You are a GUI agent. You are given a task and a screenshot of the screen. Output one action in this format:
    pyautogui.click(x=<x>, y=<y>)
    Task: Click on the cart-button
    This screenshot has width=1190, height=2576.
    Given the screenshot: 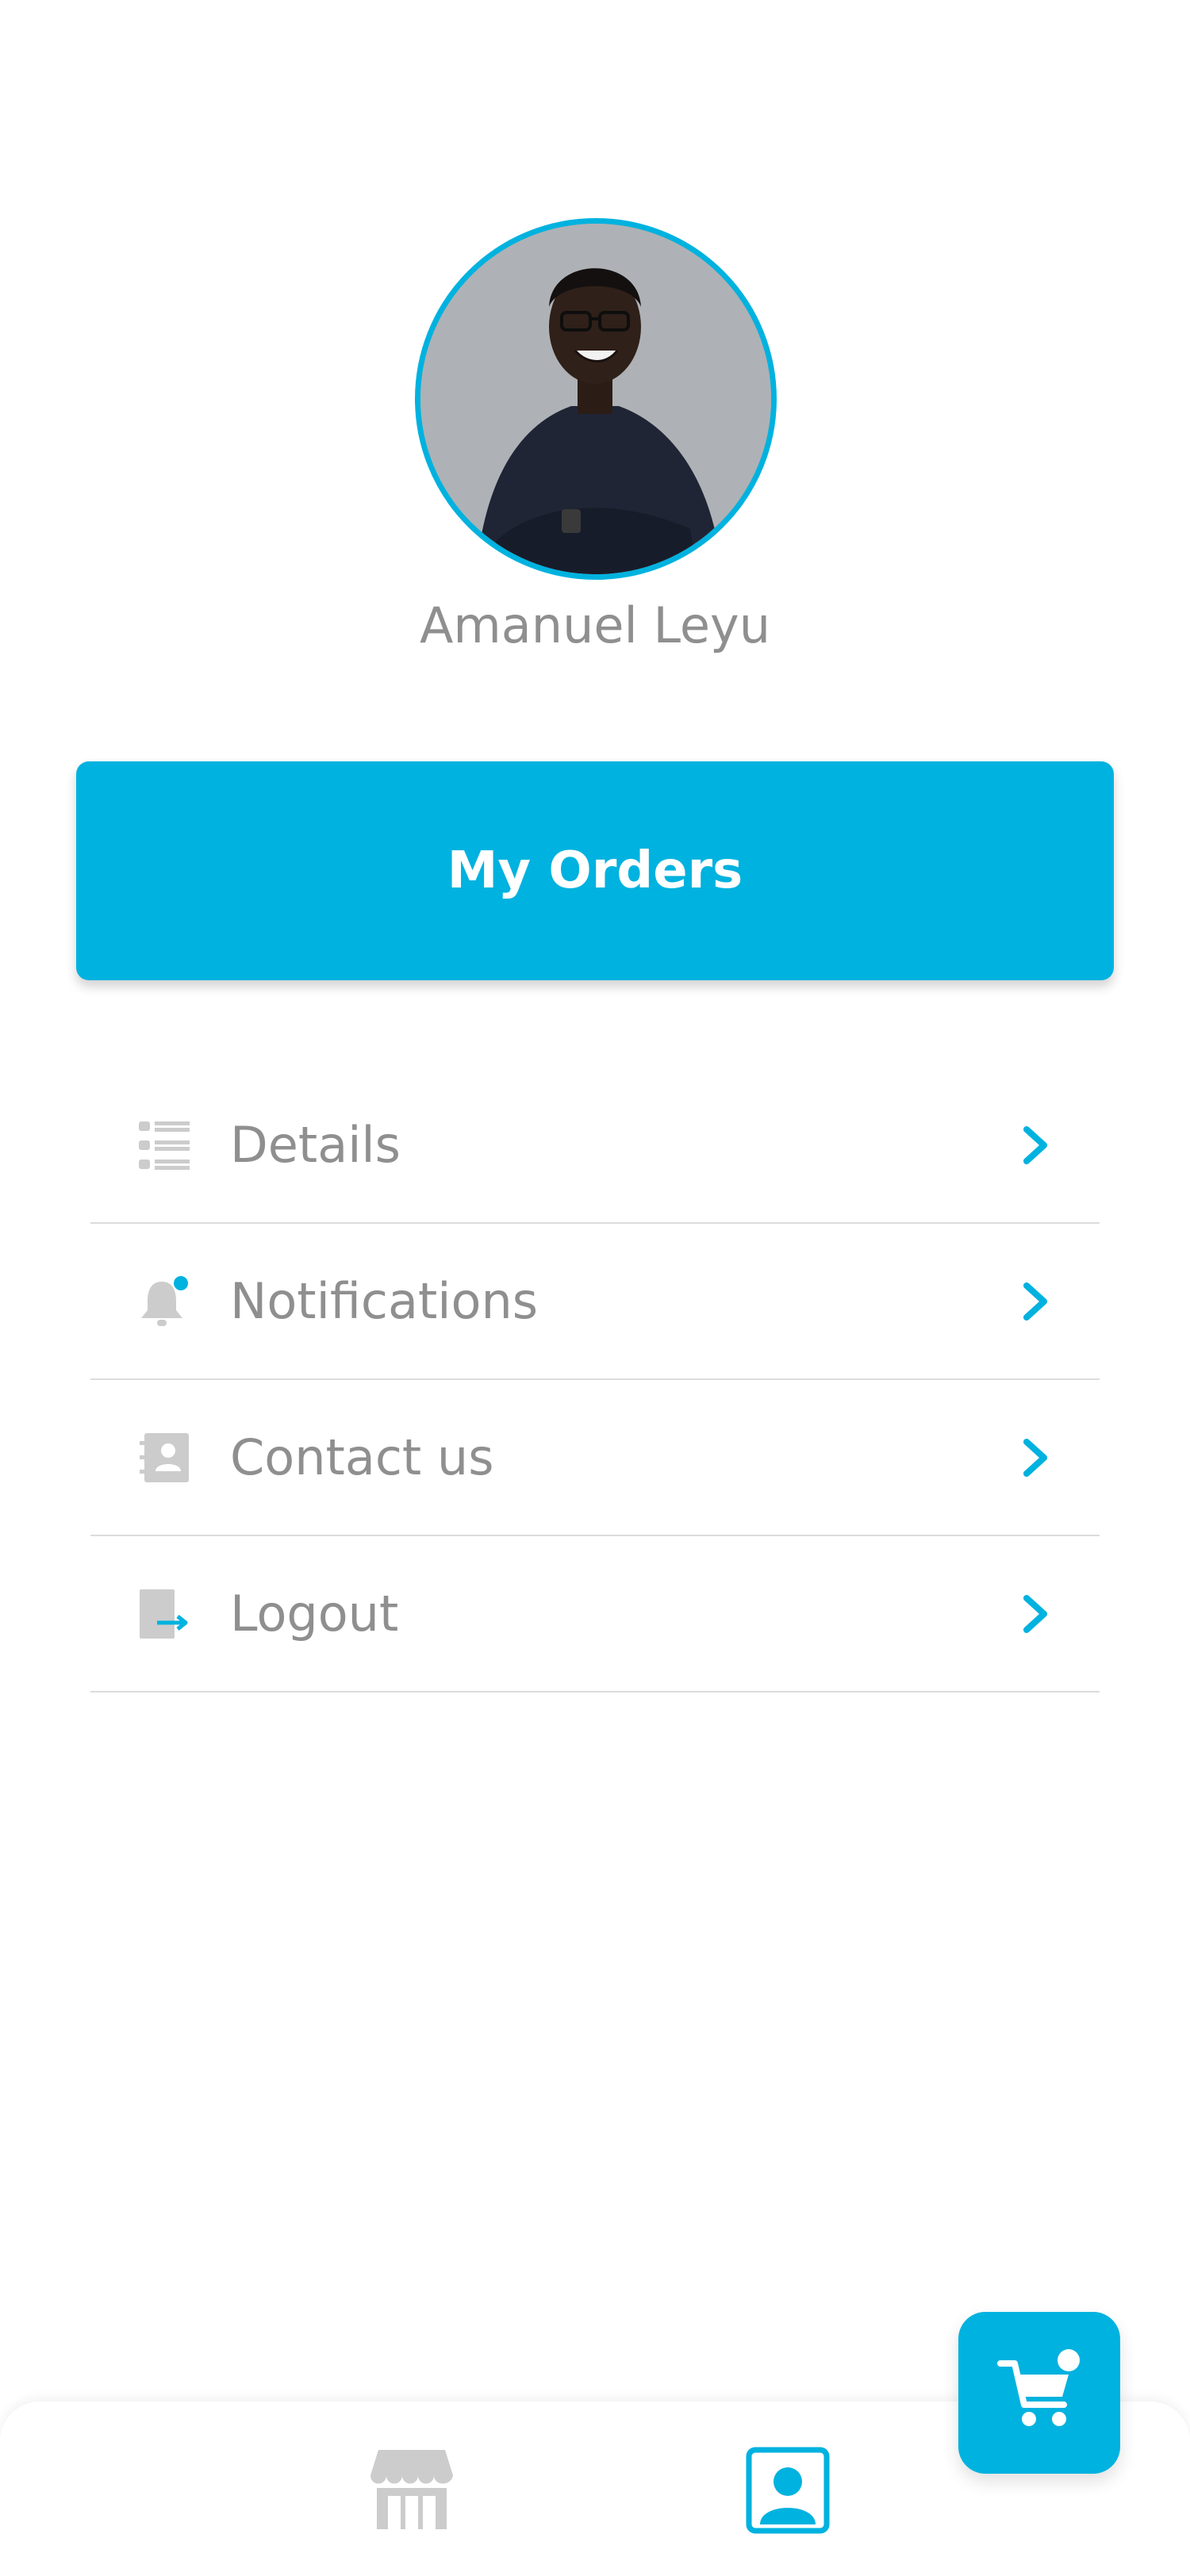 What is the action you would take?
    pyautogui.click(x=1039, y=2393)
    